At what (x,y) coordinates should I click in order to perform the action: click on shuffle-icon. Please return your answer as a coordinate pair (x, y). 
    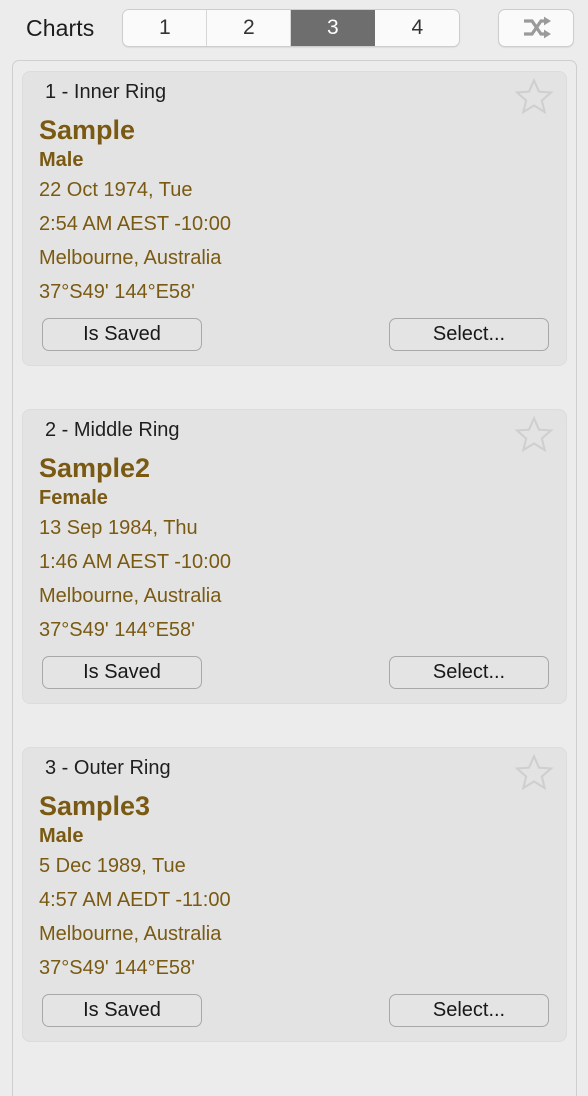
    Looking at the image, I should click on (537, 27).